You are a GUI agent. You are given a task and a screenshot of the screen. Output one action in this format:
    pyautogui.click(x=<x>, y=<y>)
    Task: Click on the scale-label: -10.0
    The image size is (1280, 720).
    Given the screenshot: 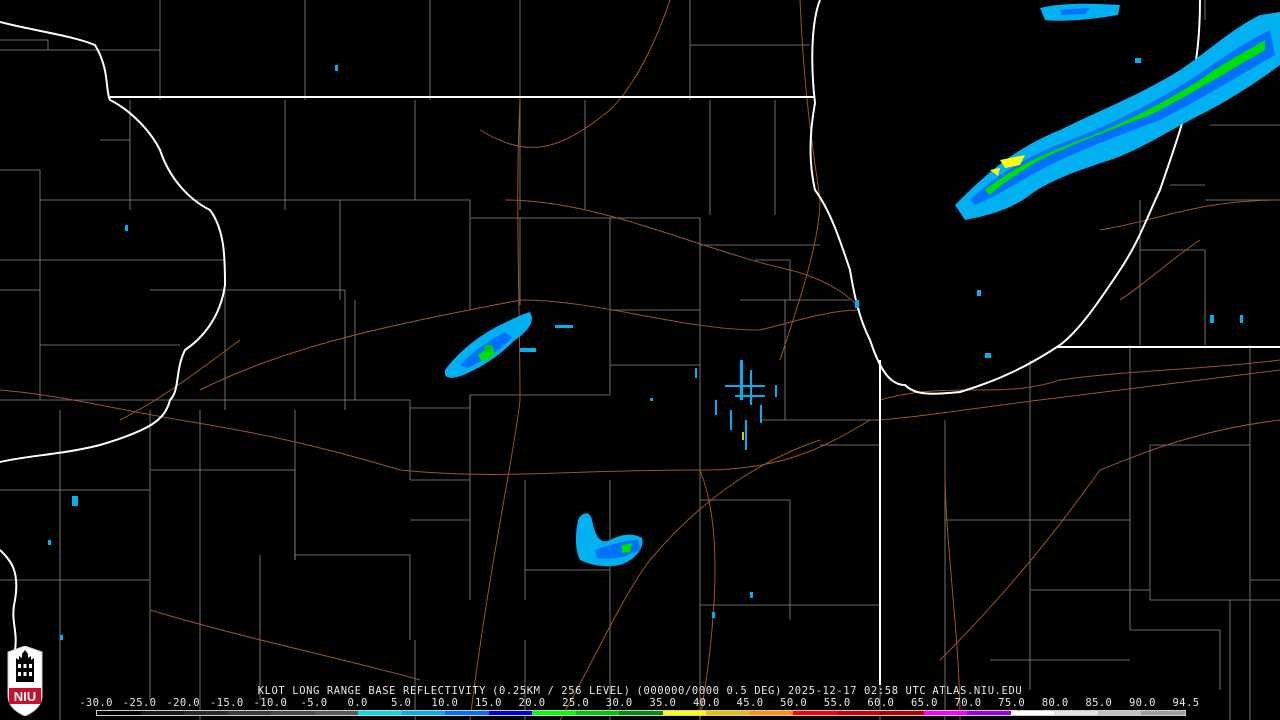 What is the action you would take?
    pyautogui.click(x=270, y=703)
    